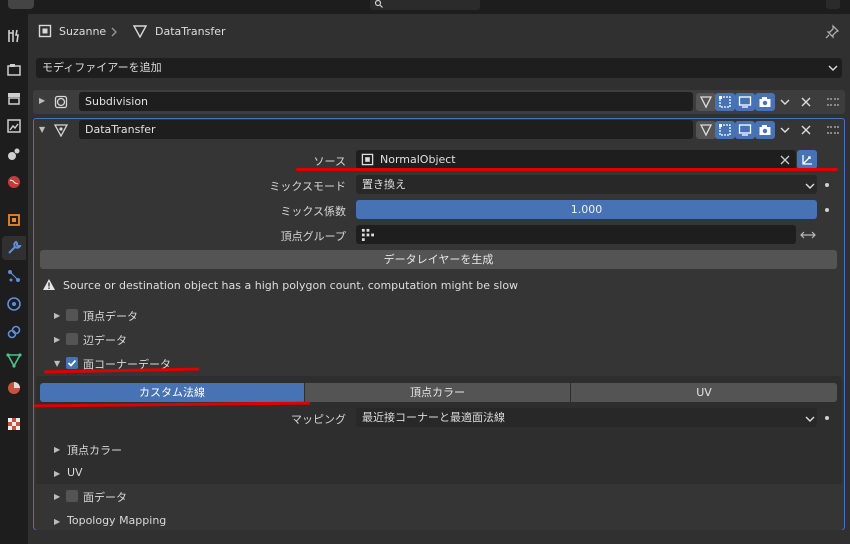 The height and width of the screenshot is (544, 850). What do you see at coordinates (329, 161) in the screenshot?
I see `source-label: ソース` at bounding box center [329, 161].